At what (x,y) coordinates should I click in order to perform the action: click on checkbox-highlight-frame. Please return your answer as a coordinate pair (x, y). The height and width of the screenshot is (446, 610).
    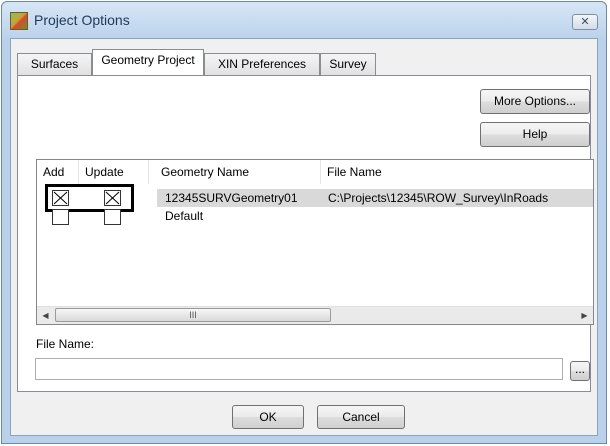
    Looking at the image, I should click on (89, 198).